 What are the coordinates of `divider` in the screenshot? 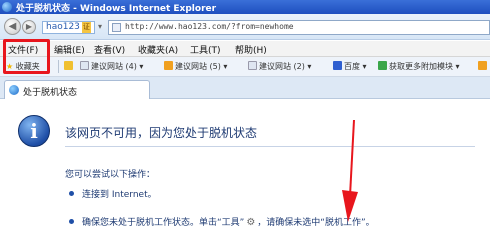 It's located at (270, 146).